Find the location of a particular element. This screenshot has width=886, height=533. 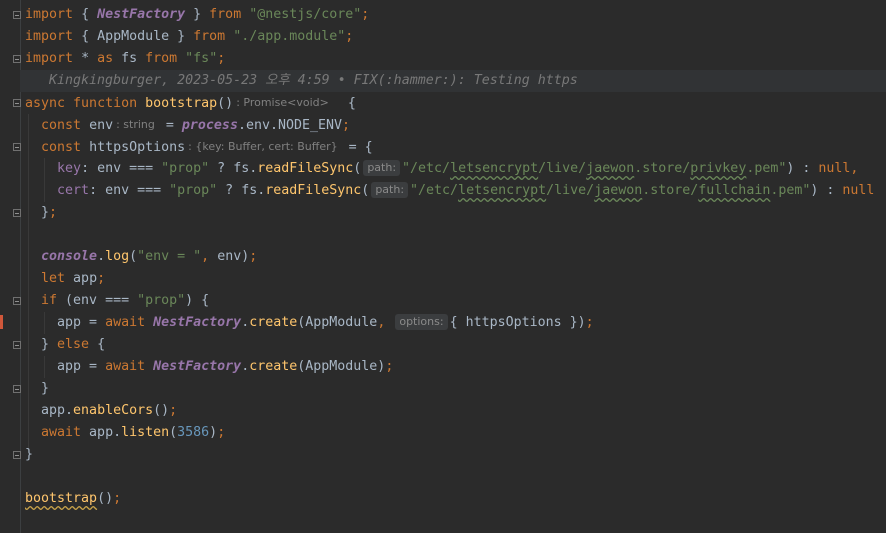

property-name: cert is located at coordinates (73, 190).